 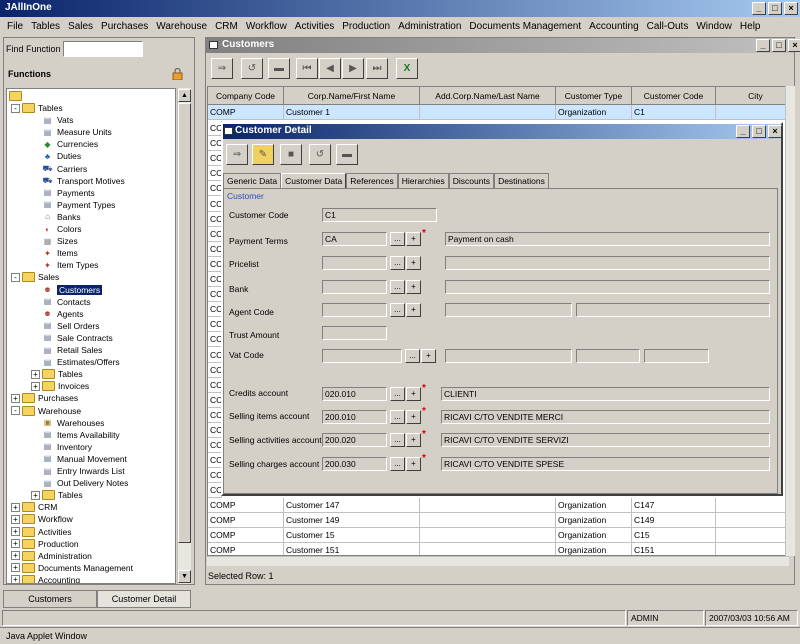 What do you see at coordinates (45, 26) in the screenshot?
I see `menu-tables: Tables` at bounding box center [45, 26].